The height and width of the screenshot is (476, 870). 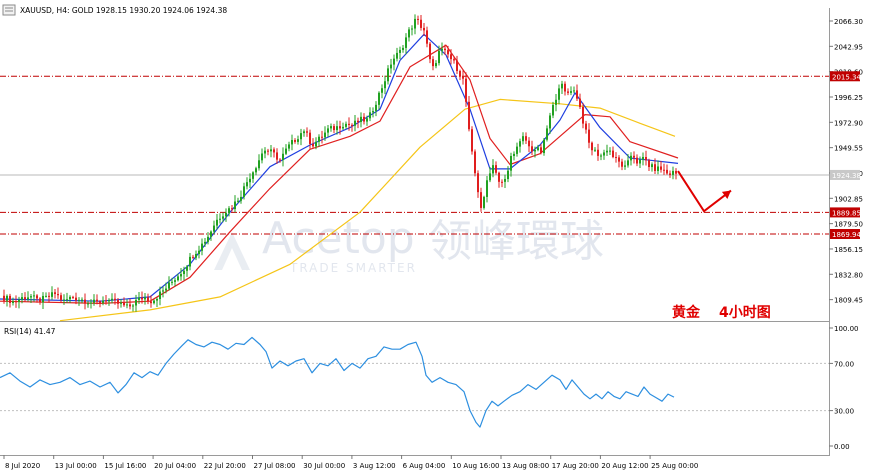 I want to click on price-tick-label: 1809.45, so click(x=848, y=301).